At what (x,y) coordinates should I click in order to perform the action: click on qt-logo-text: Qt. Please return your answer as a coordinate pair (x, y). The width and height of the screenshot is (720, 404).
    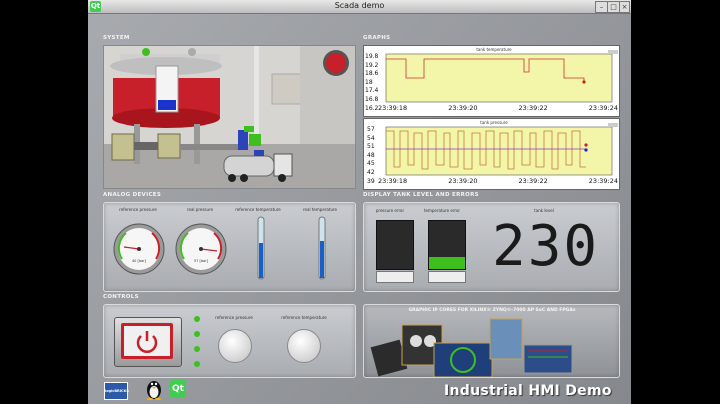
    Looking at the image, I should click on (178, 389).